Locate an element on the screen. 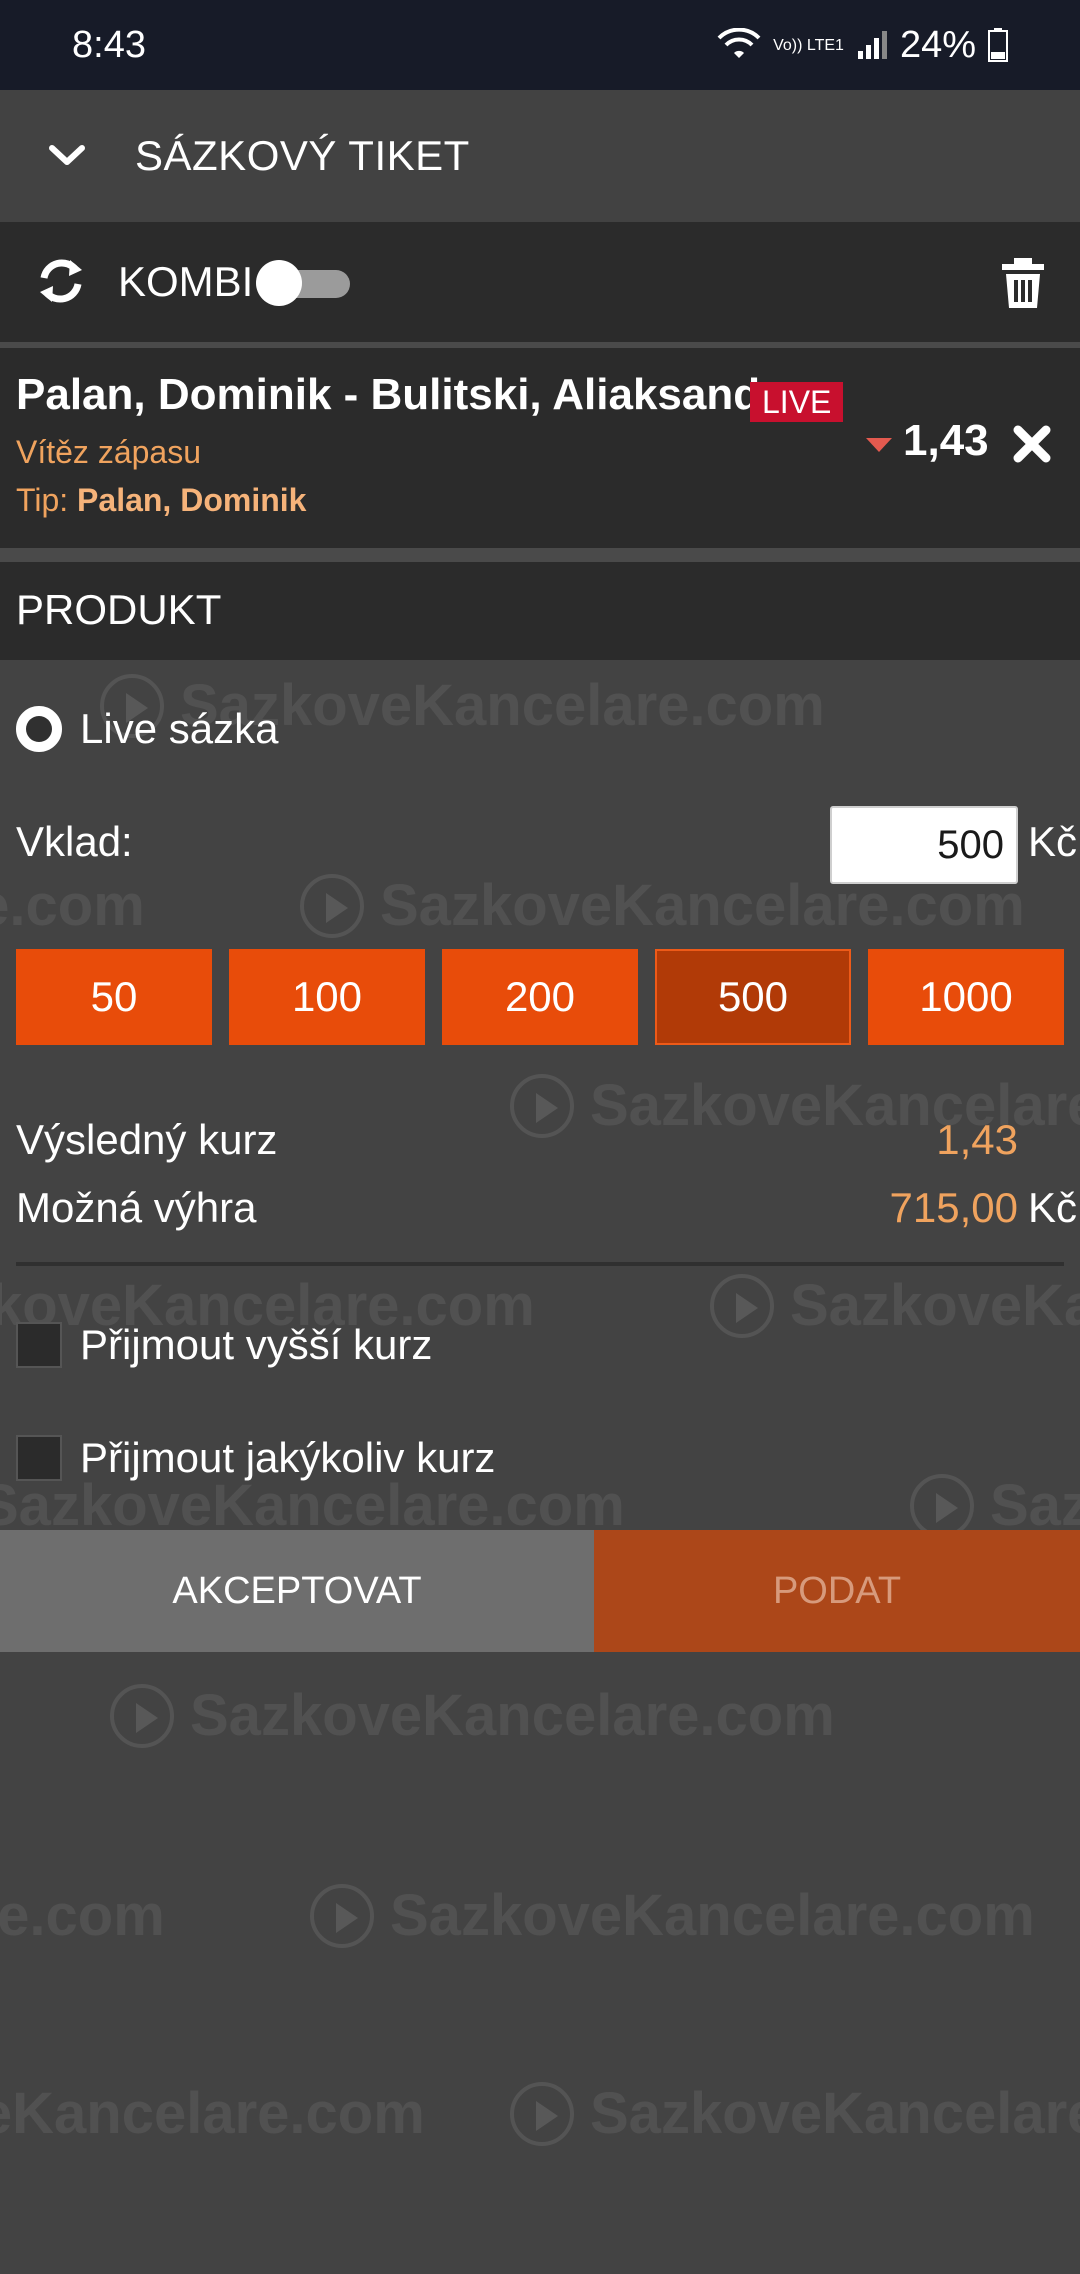 The image size is (1080, 2274). kombi-toggle-knob is located at coordinates (279, 283).